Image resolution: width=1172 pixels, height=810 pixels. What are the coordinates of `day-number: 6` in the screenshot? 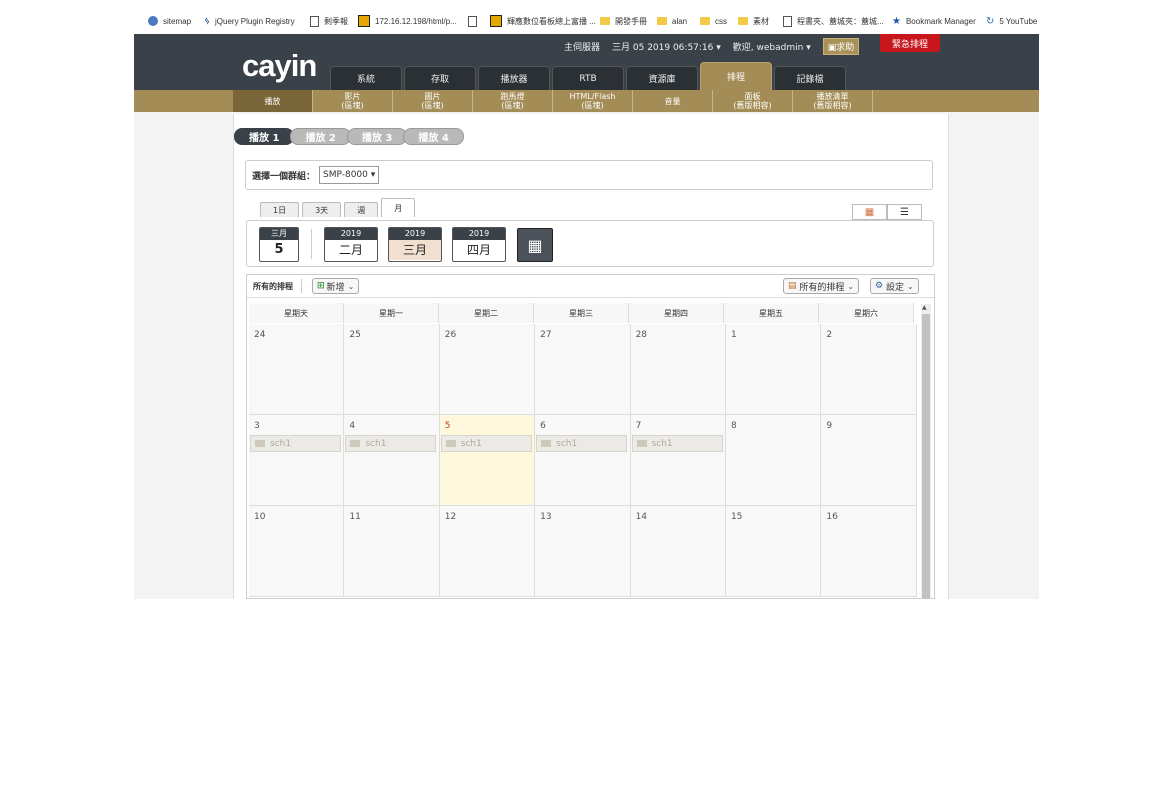 It's located at (543, 426).